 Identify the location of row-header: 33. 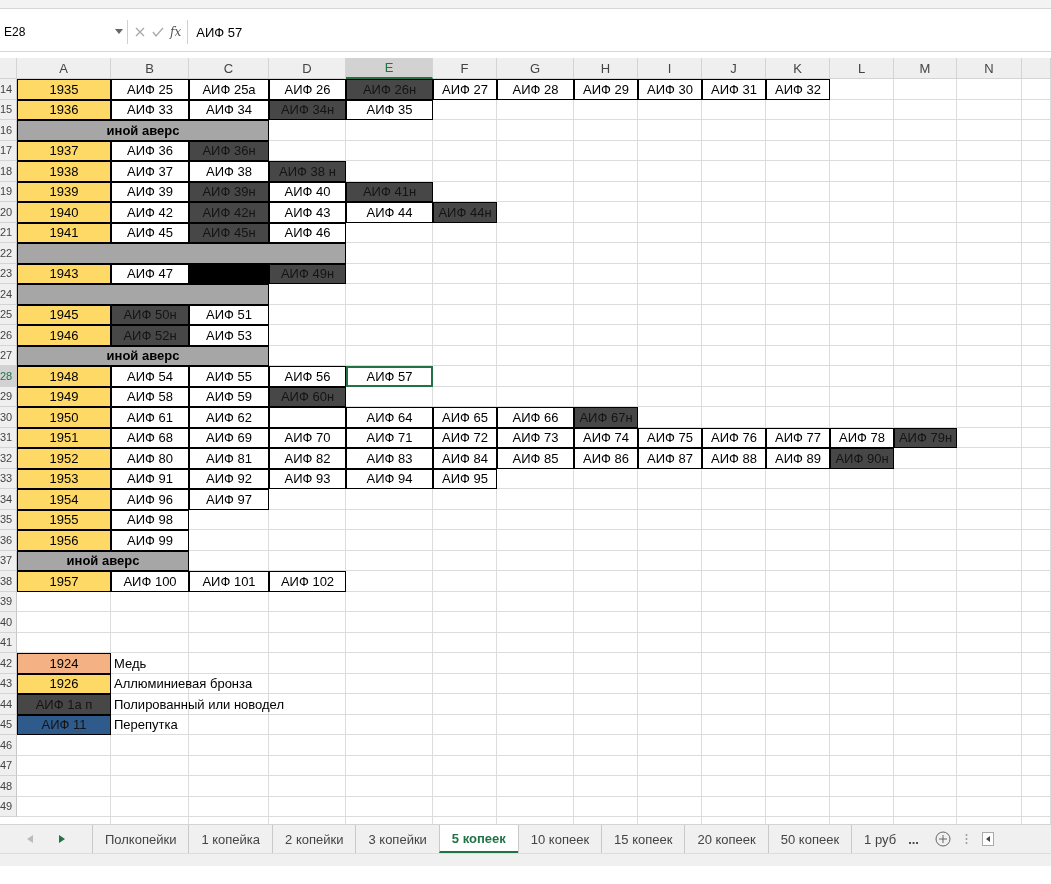
(8, 478).